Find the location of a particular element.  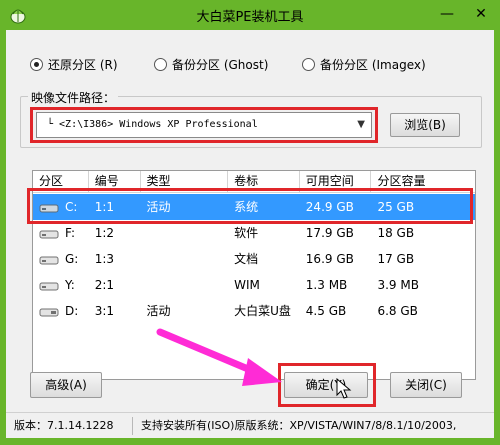

radio-backup-imagex: 备份分区 (Imagex) is located at coordinates (364, 64).